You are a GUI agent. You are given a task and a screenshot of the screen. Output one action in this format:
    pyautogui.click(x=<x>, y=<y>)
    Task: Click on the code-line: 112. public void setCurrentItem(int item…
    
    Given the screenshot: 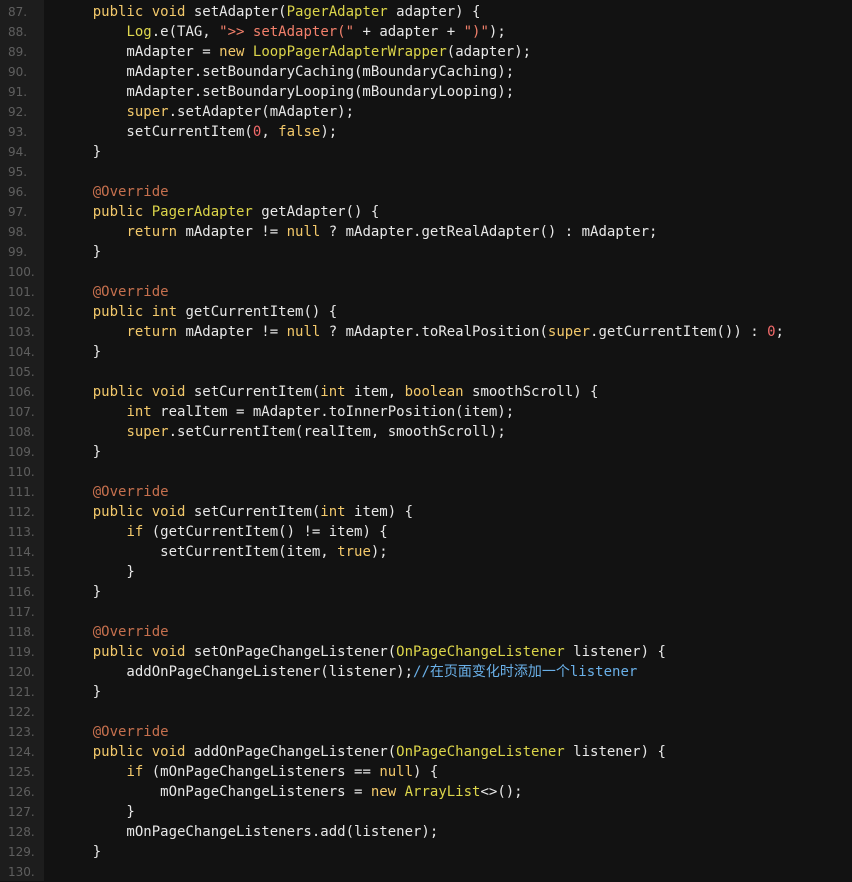 What is the action you would take?
    pyautogui.click(x=426, y=512)
    